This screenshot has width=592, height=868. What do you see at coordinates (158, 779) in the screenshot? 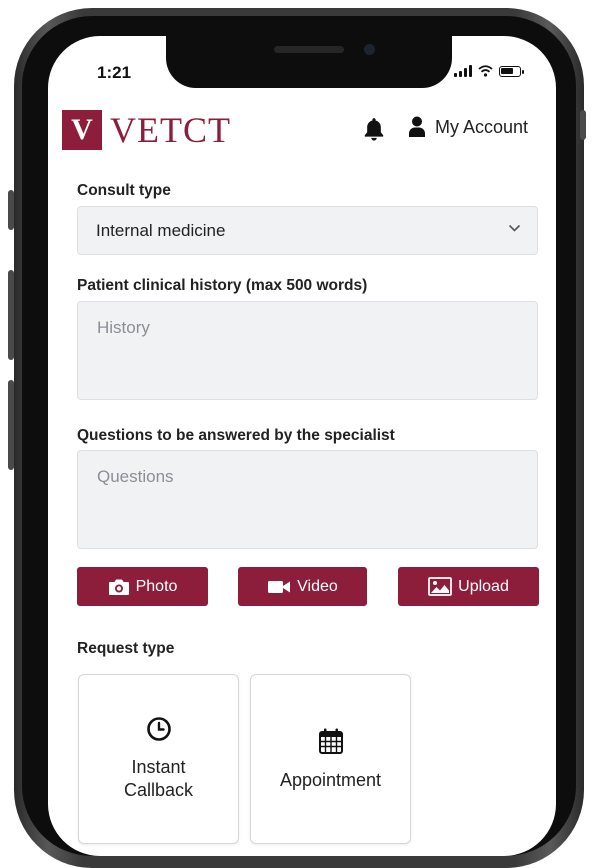
I see `instant-callback-label: Instant Callback` at bounding box center [158, 779].